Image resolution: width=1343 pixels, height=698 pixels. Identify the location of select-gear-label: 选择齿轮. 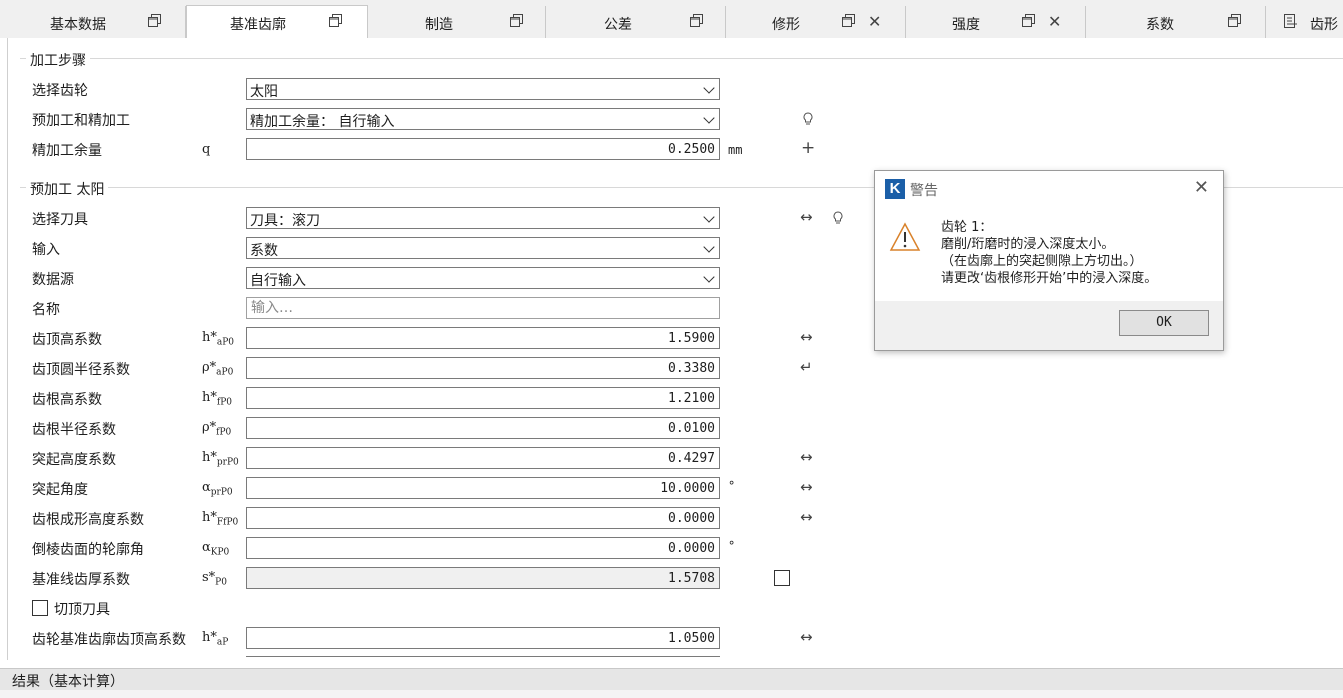
(60, 91).